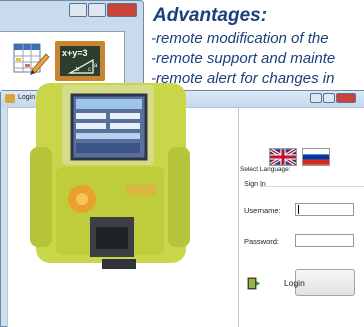 This screenshot has width=364, height=327. Describe the element at coordinates (294, 283) in the screenshot. I see `login-button-label: Login` at that location.